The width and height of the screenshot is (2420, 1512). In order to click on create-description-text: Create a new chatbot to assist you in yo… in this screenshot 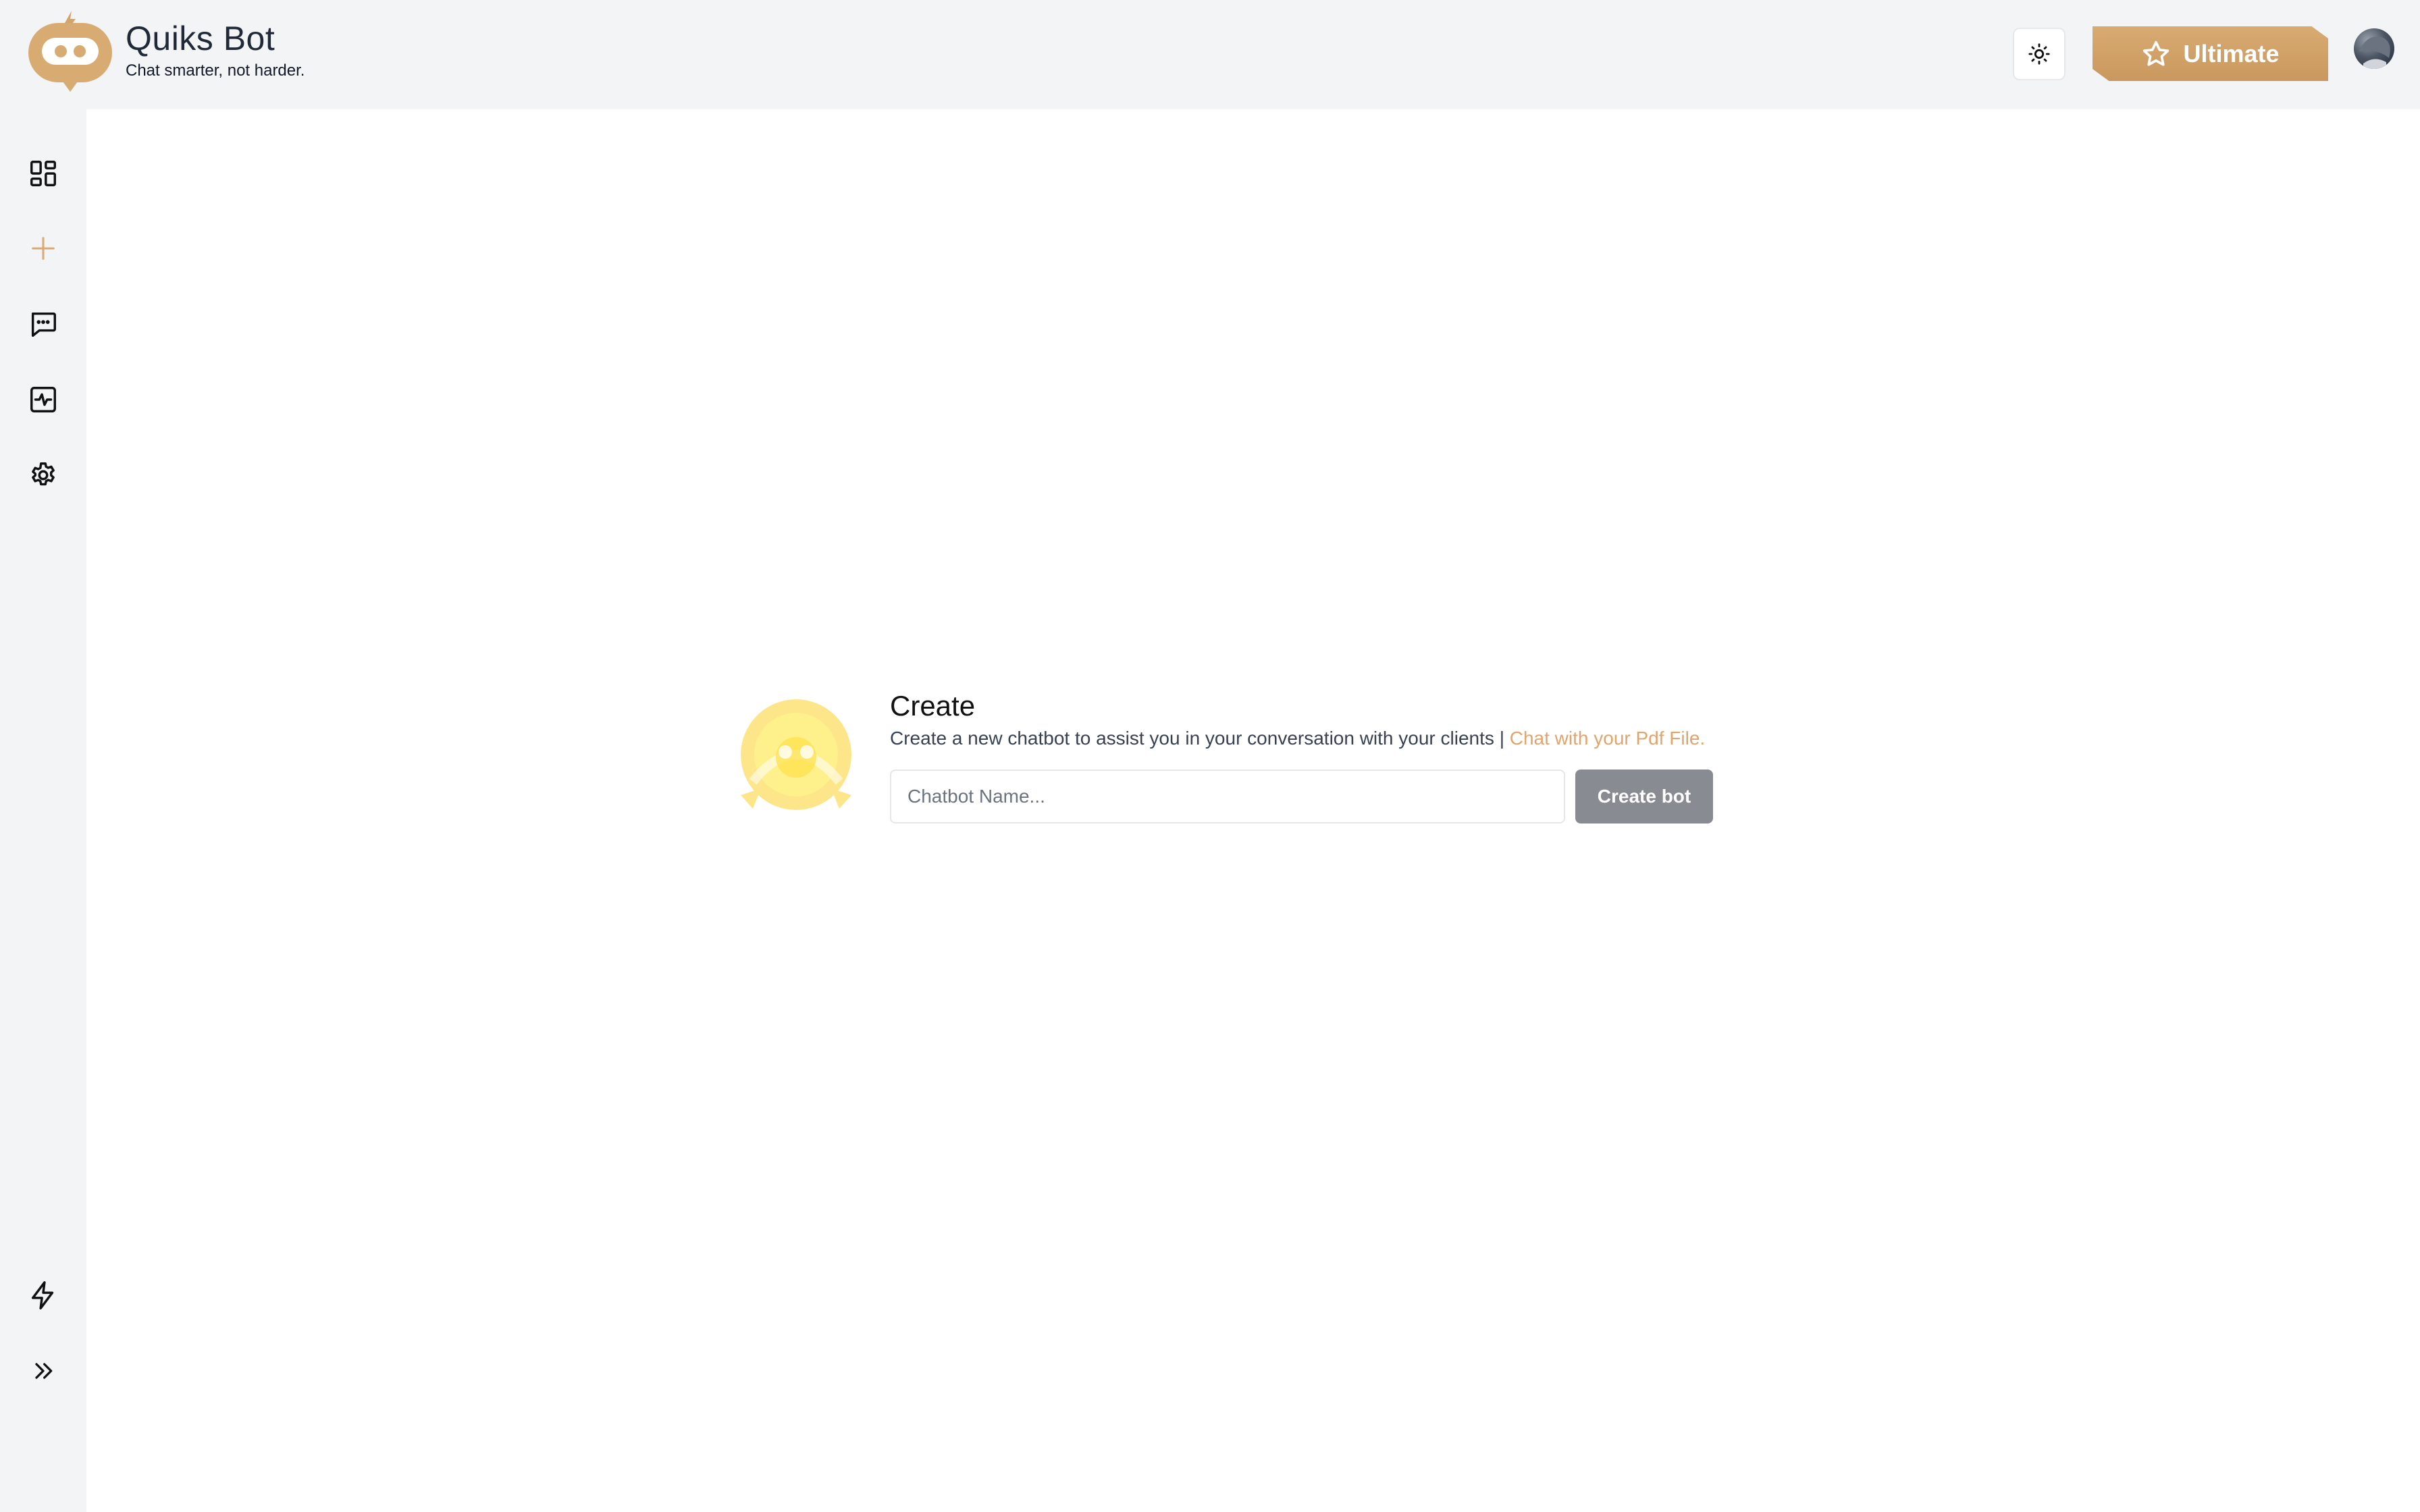, I will do `click(1192, 738)`.